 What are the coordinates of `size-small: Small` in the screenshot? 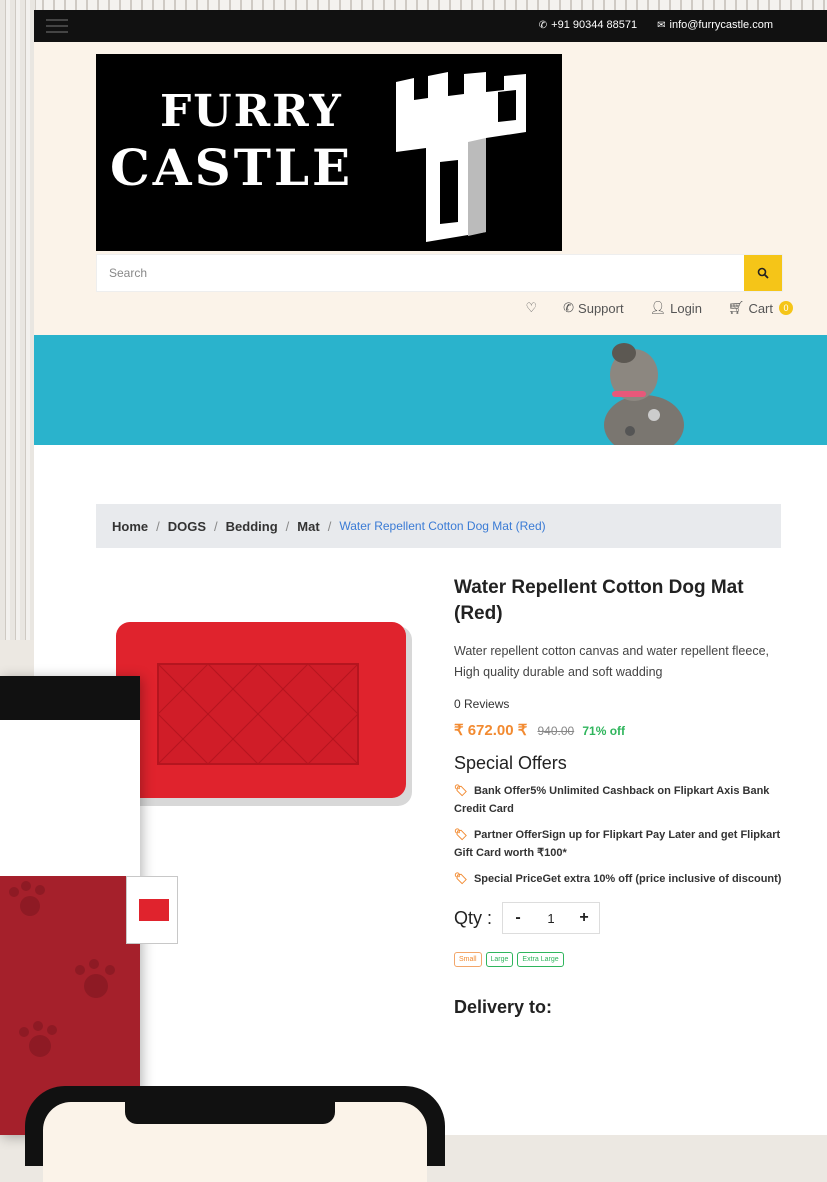 It's located at (468, 959).